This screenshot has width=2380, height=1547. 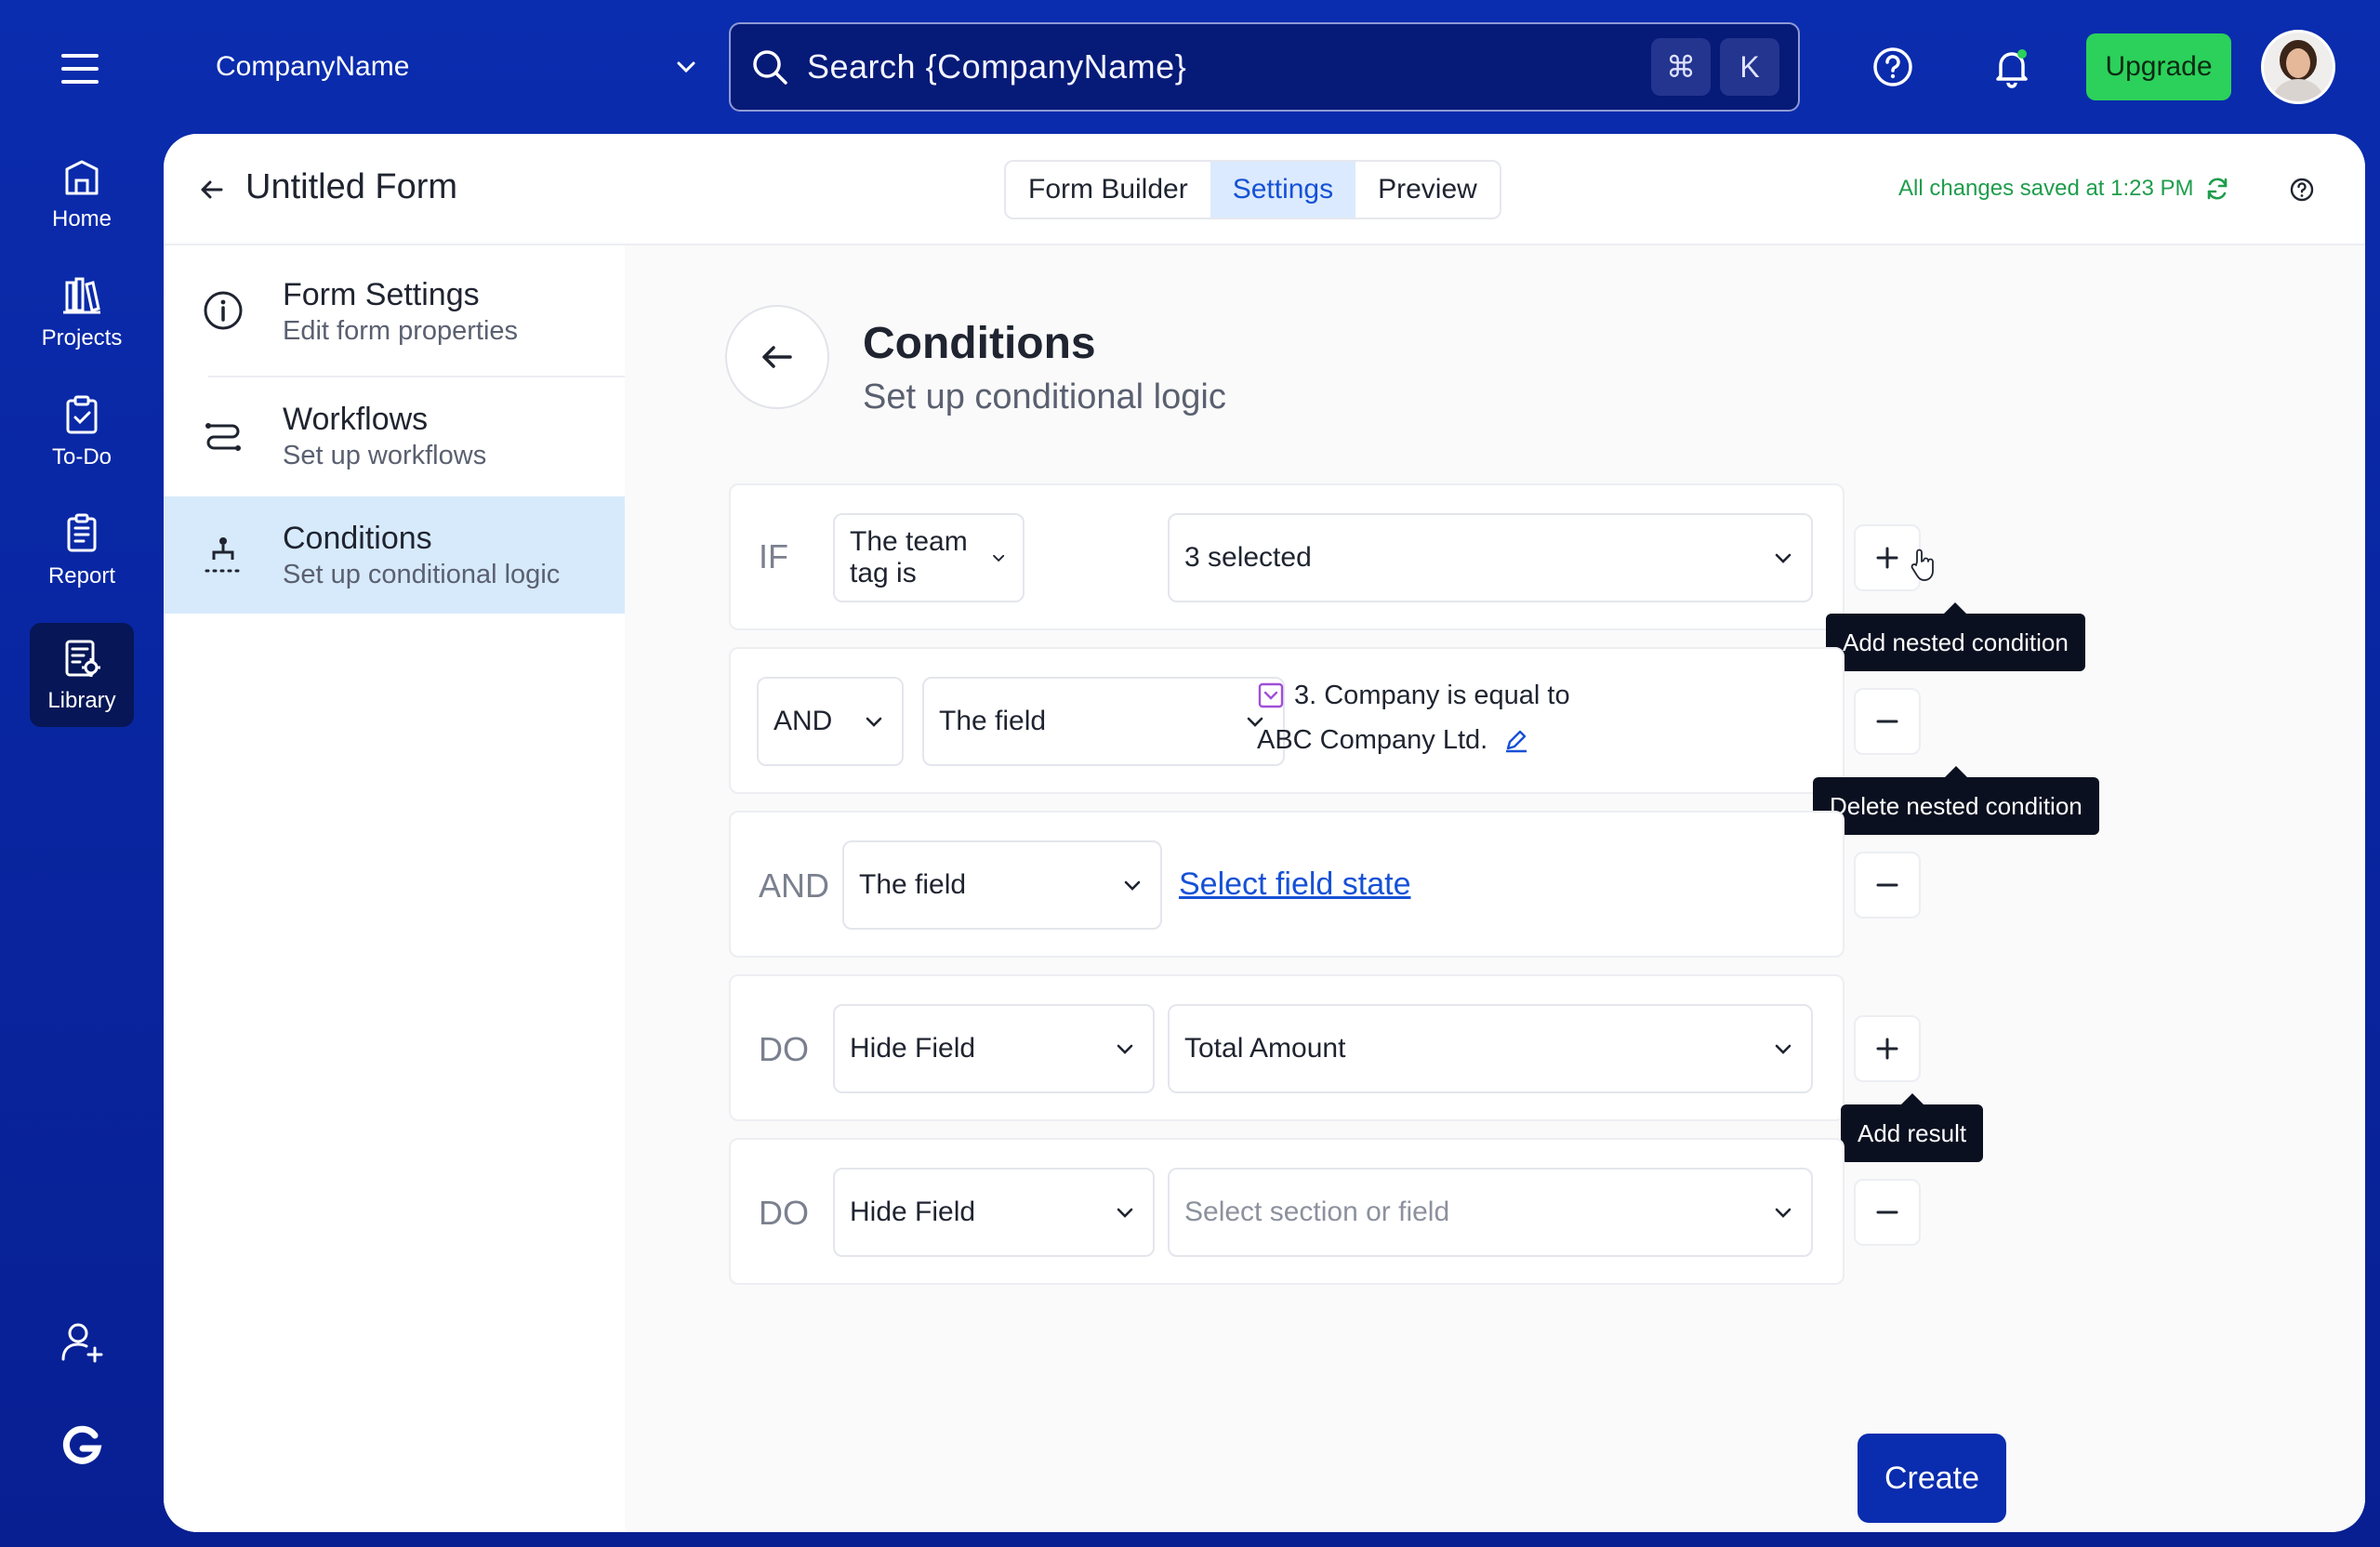 What do you see at coordinates (2012, 67) in the screenshot?
I see `bell-icon` at bounding box center [2012, 67].